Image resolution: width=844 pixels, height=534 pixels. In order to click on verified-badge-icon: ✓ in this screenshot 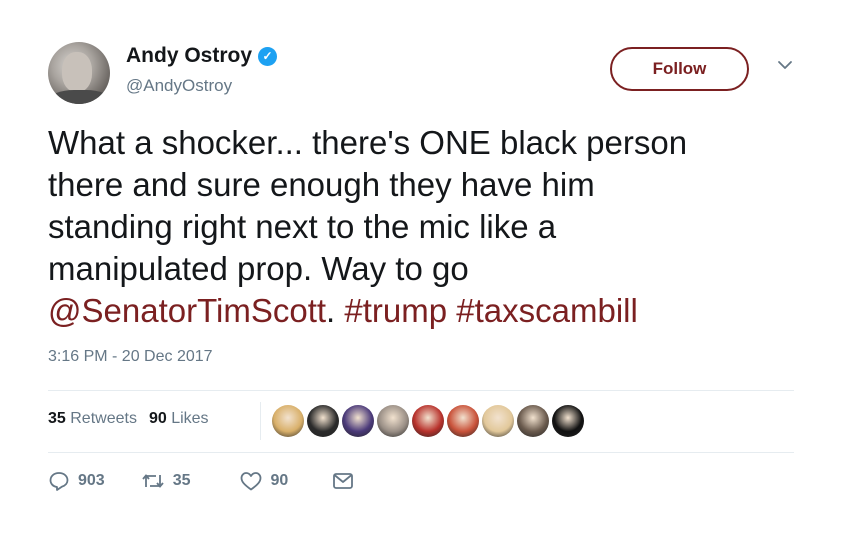, I will do `click(268, 56)`.